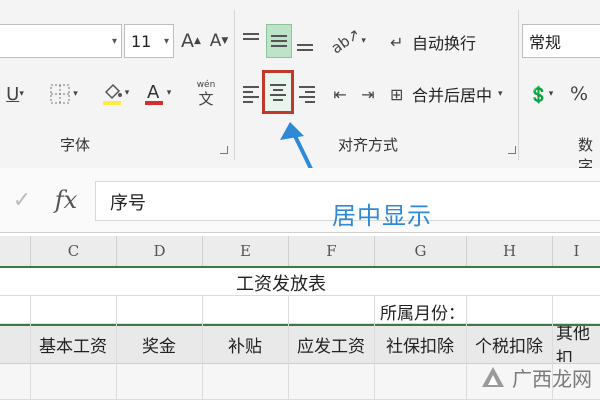 This screenshot has width=600, height=400. I want to click on svg-text: A, so click(153, 92).